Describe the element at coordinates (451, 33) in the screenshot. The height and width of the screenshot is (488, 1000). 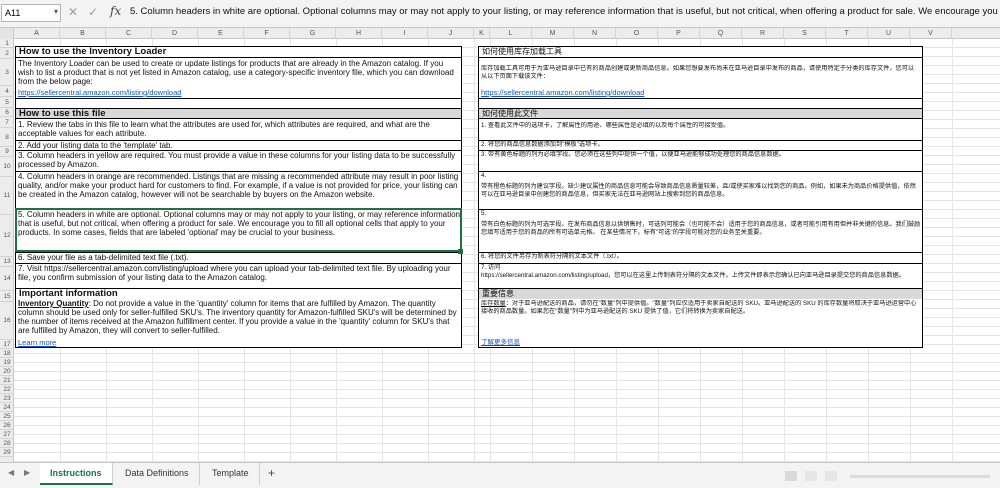
I see `column-header: J` at that location.